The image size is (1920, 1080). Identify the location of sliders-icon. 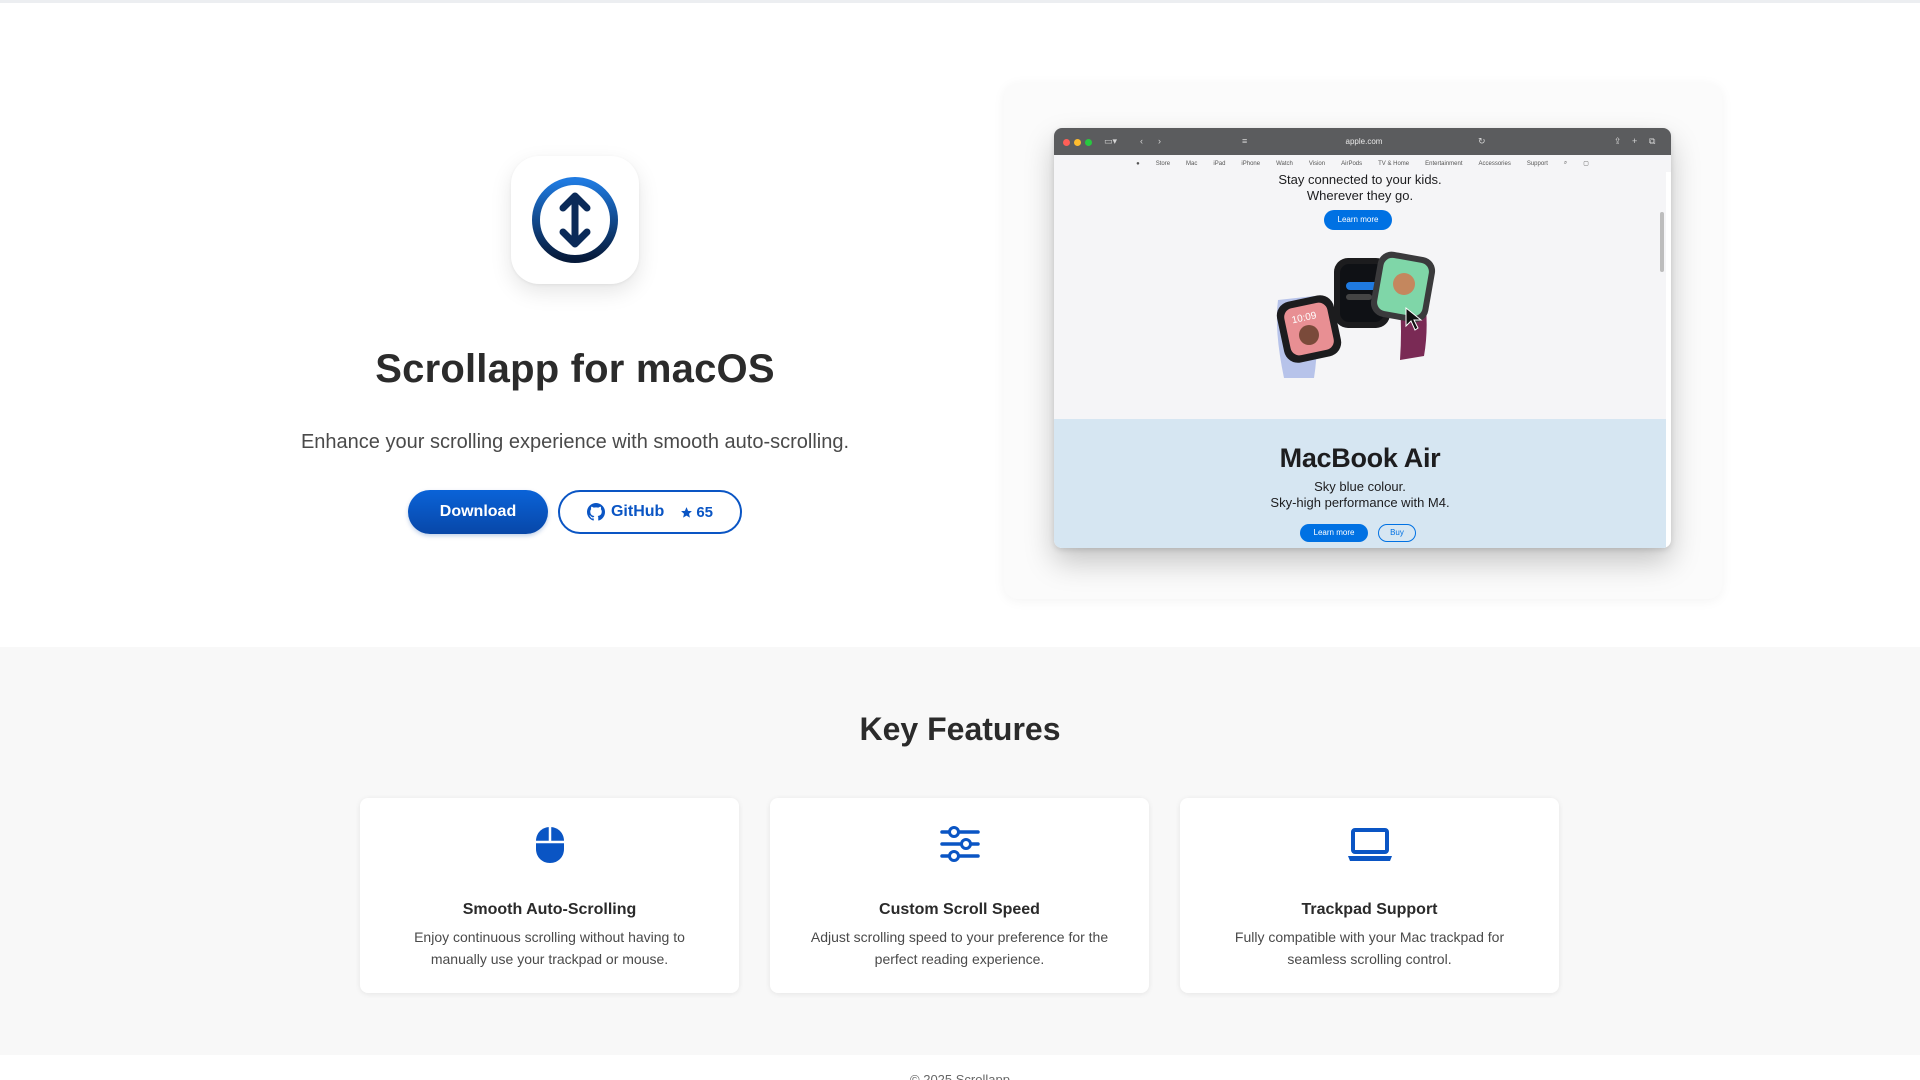
(959, 844).